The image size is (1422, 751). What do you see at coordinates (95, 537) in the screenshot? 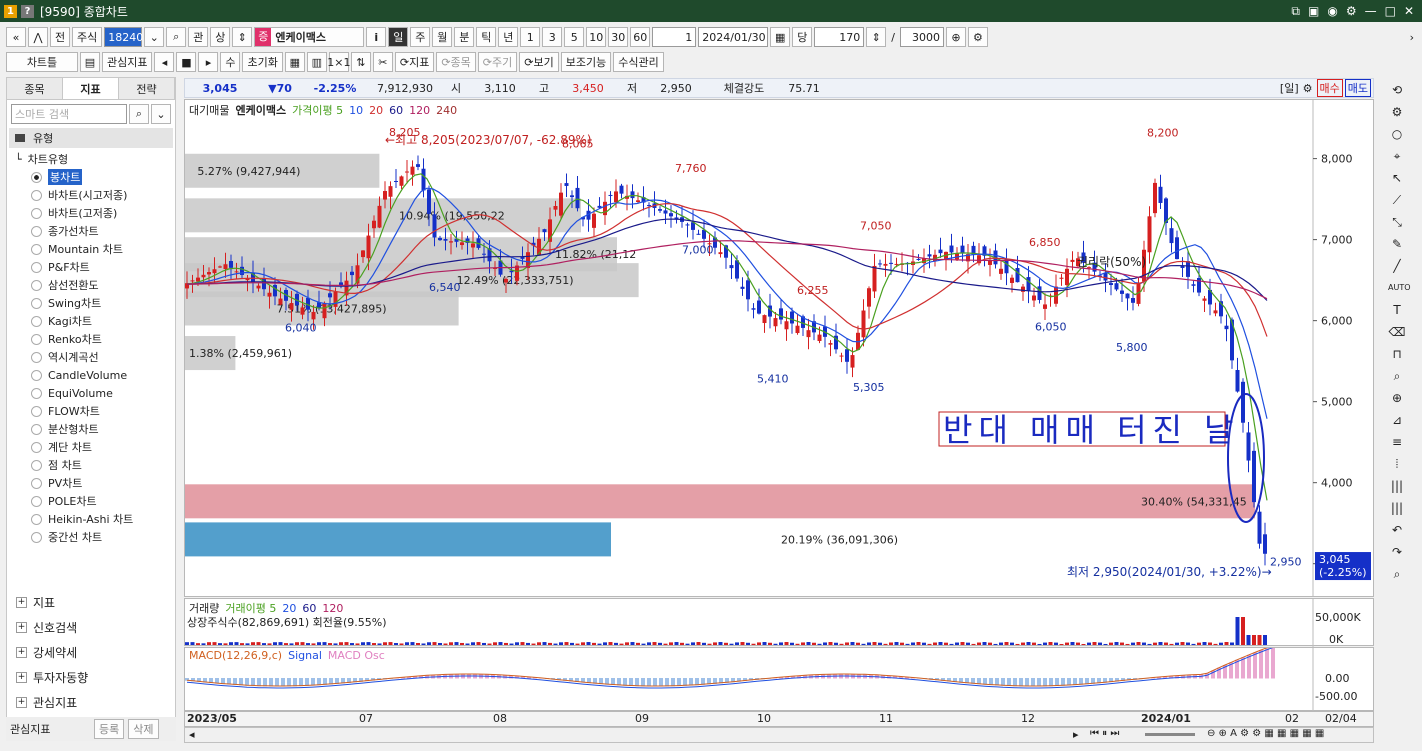
I see `chart-type-item: 중간선 차트` at bounding box center [95, 537].